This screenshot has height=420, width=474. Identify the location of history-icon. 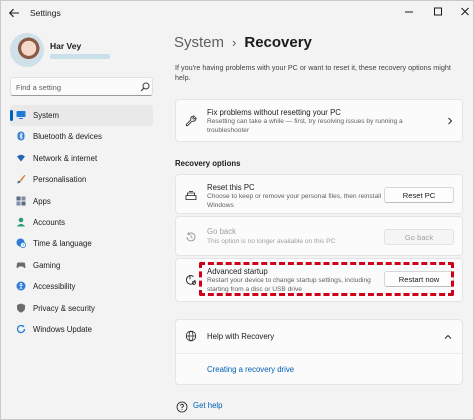
(191, 237).